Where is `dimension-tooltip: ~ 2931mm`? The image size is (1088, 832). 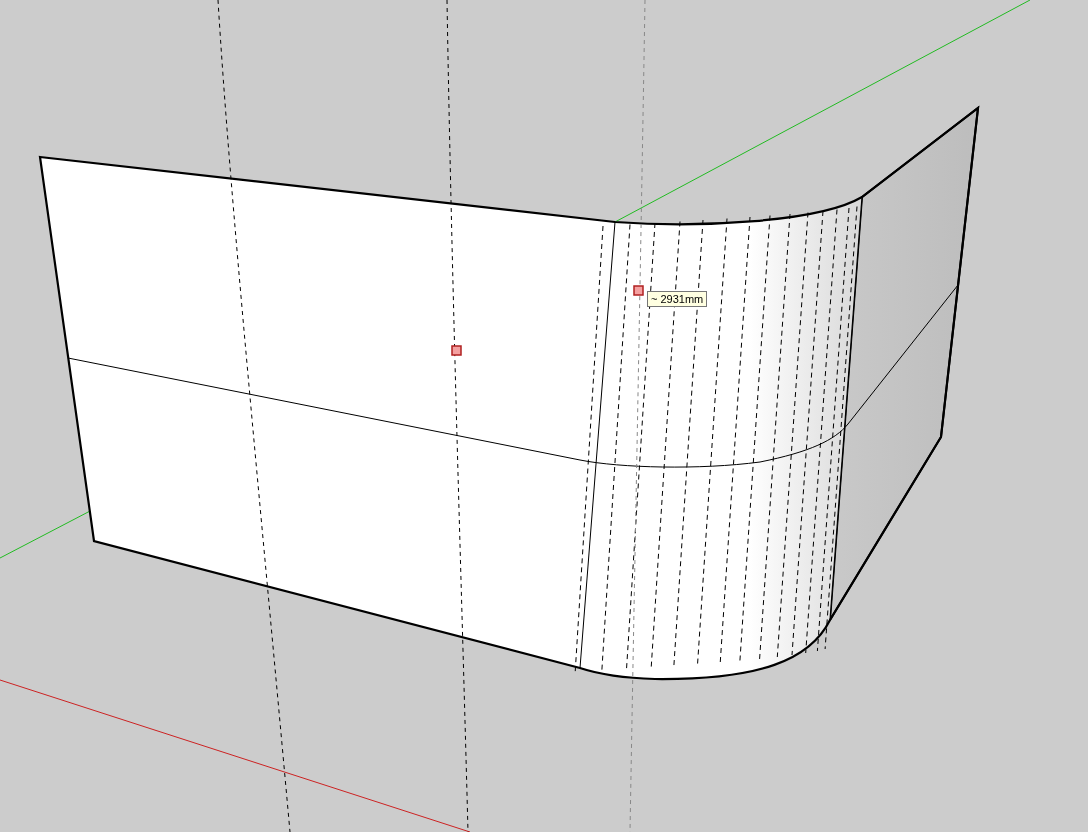
dimension-tooltip: ~ 2931mm is located at coordinates (677, 299).